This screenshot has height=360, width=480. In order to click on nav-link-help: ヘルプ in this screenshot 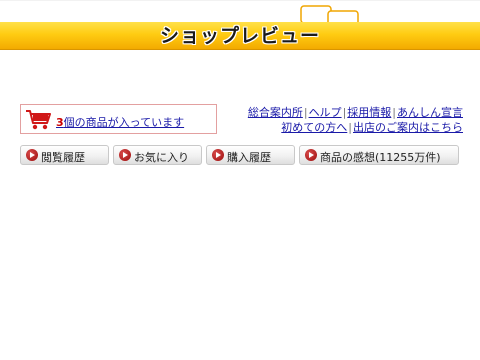, I will do `click(325, 112)`.